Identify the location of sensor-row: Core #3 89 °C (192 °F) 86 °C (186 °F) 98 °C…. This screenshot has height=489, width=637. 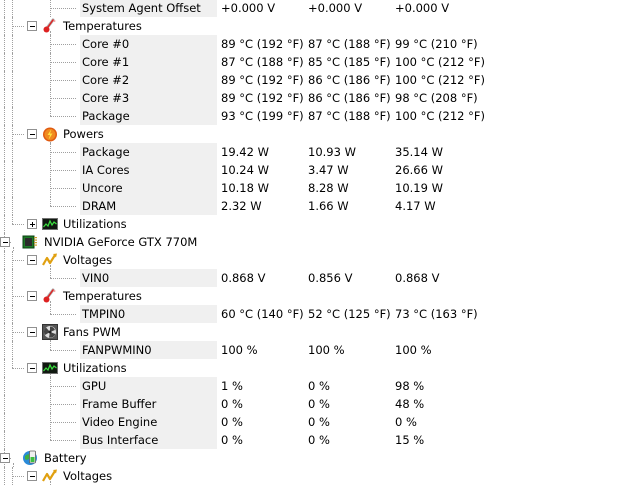
(318, 98).